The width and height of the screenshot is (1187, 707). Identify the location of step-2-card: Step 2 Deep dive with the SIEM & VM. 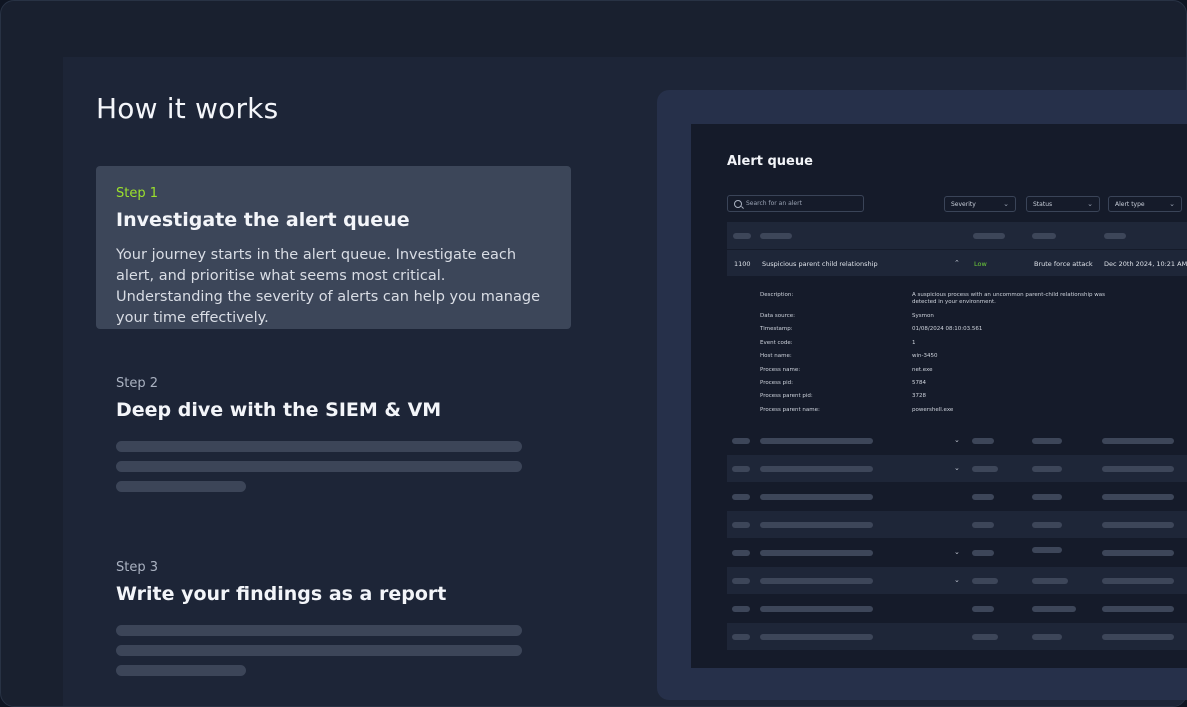
(333, 434).